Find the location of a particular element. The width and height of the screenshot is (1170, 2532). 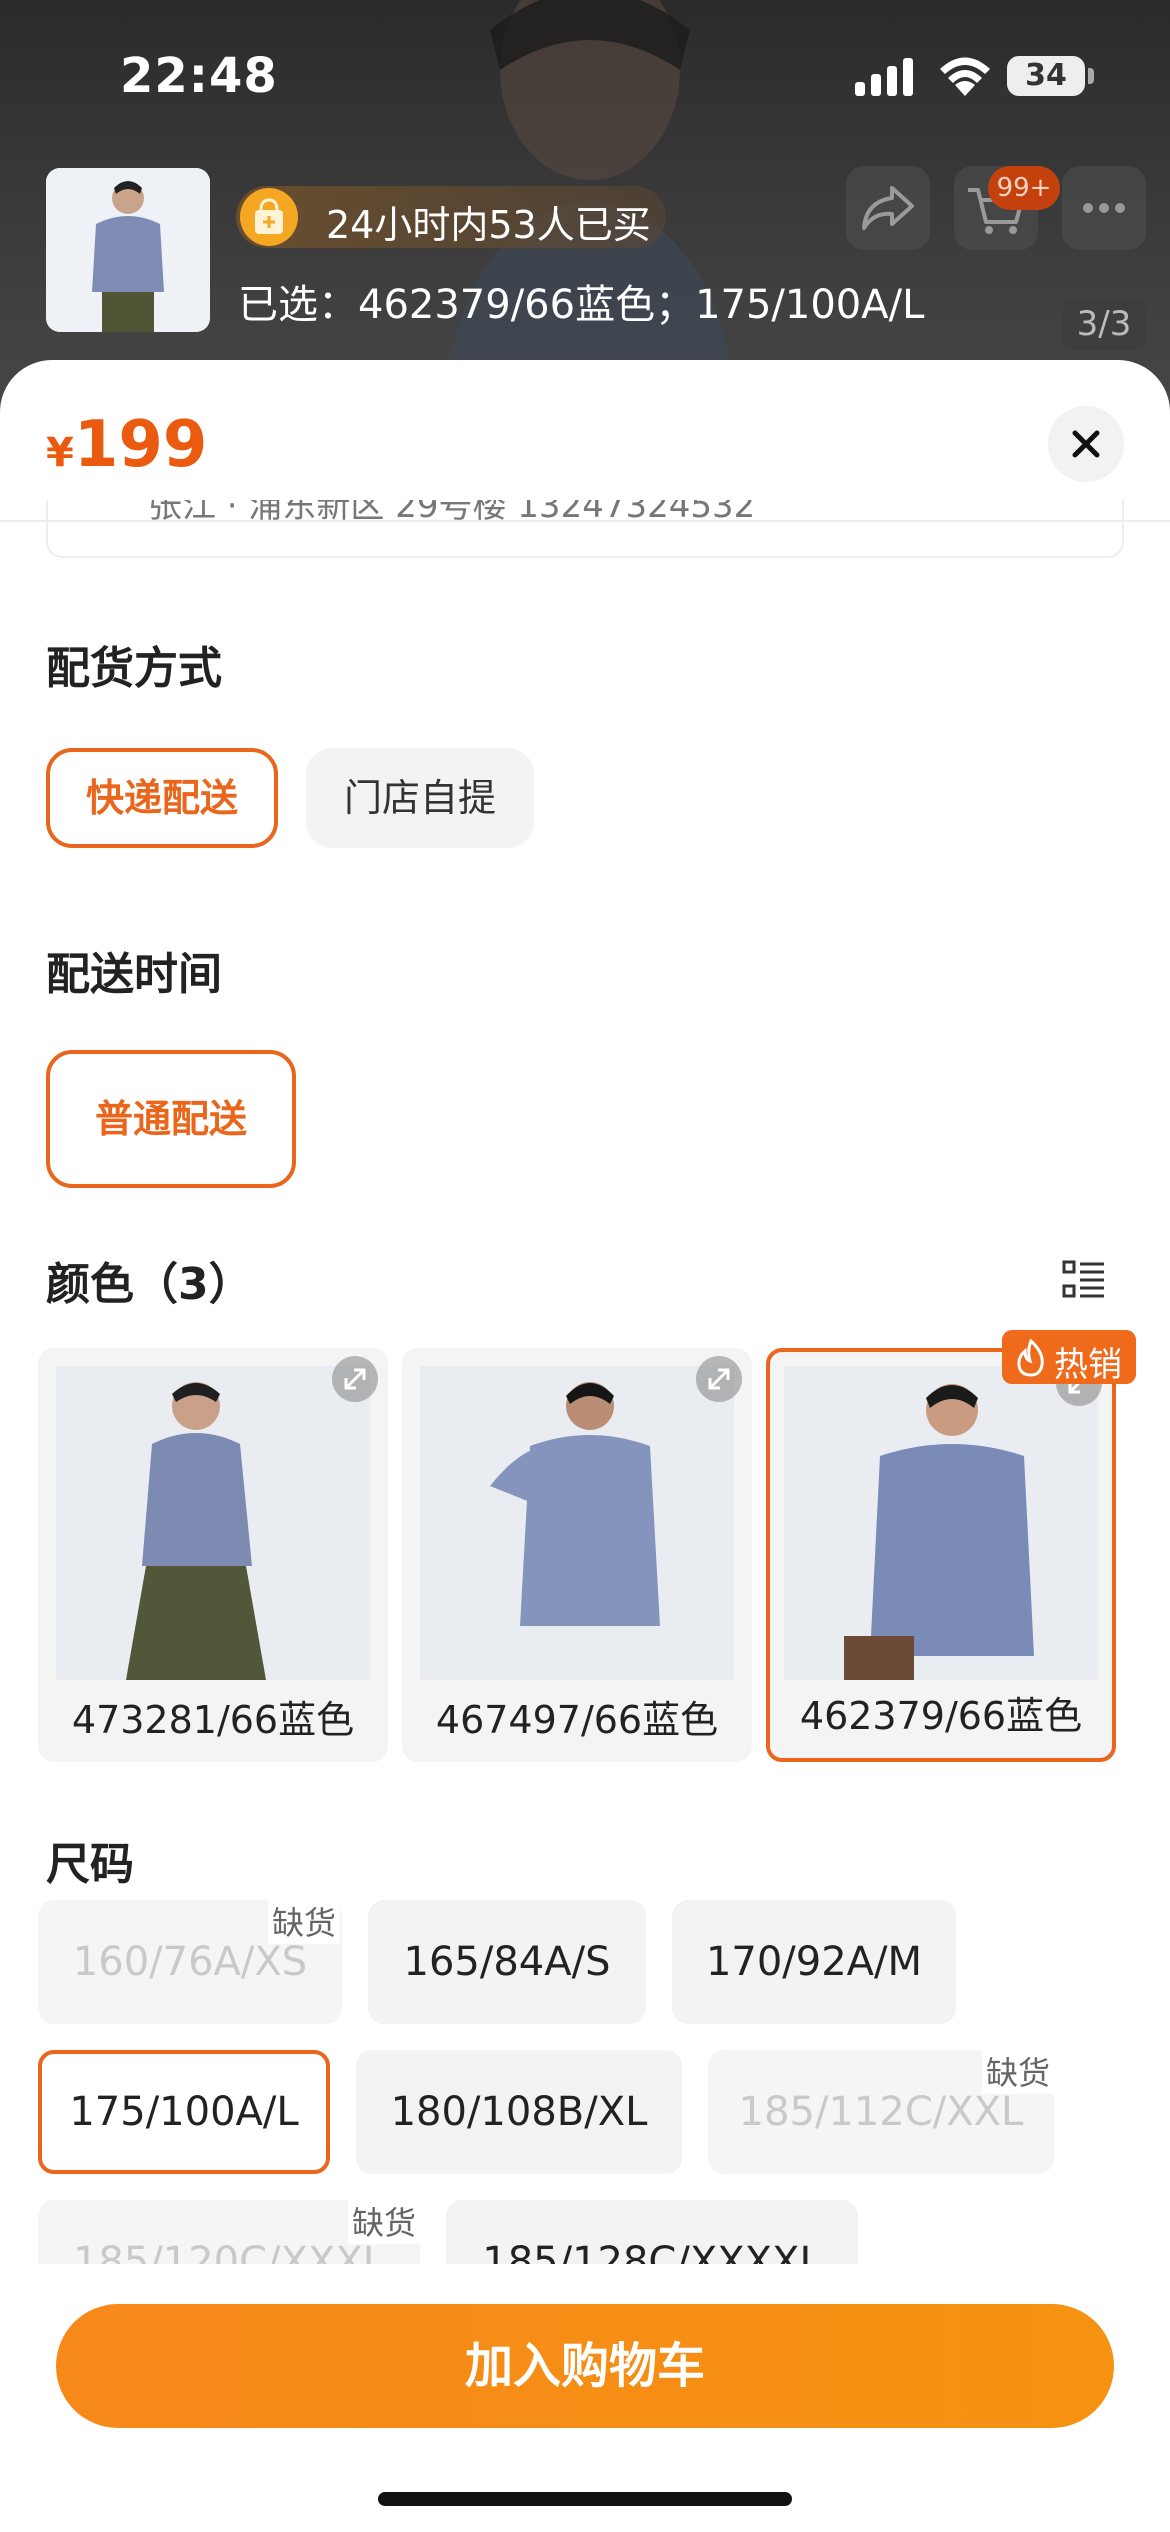

cart-count-badge: 99+ is located at coordinates (1024, 188).